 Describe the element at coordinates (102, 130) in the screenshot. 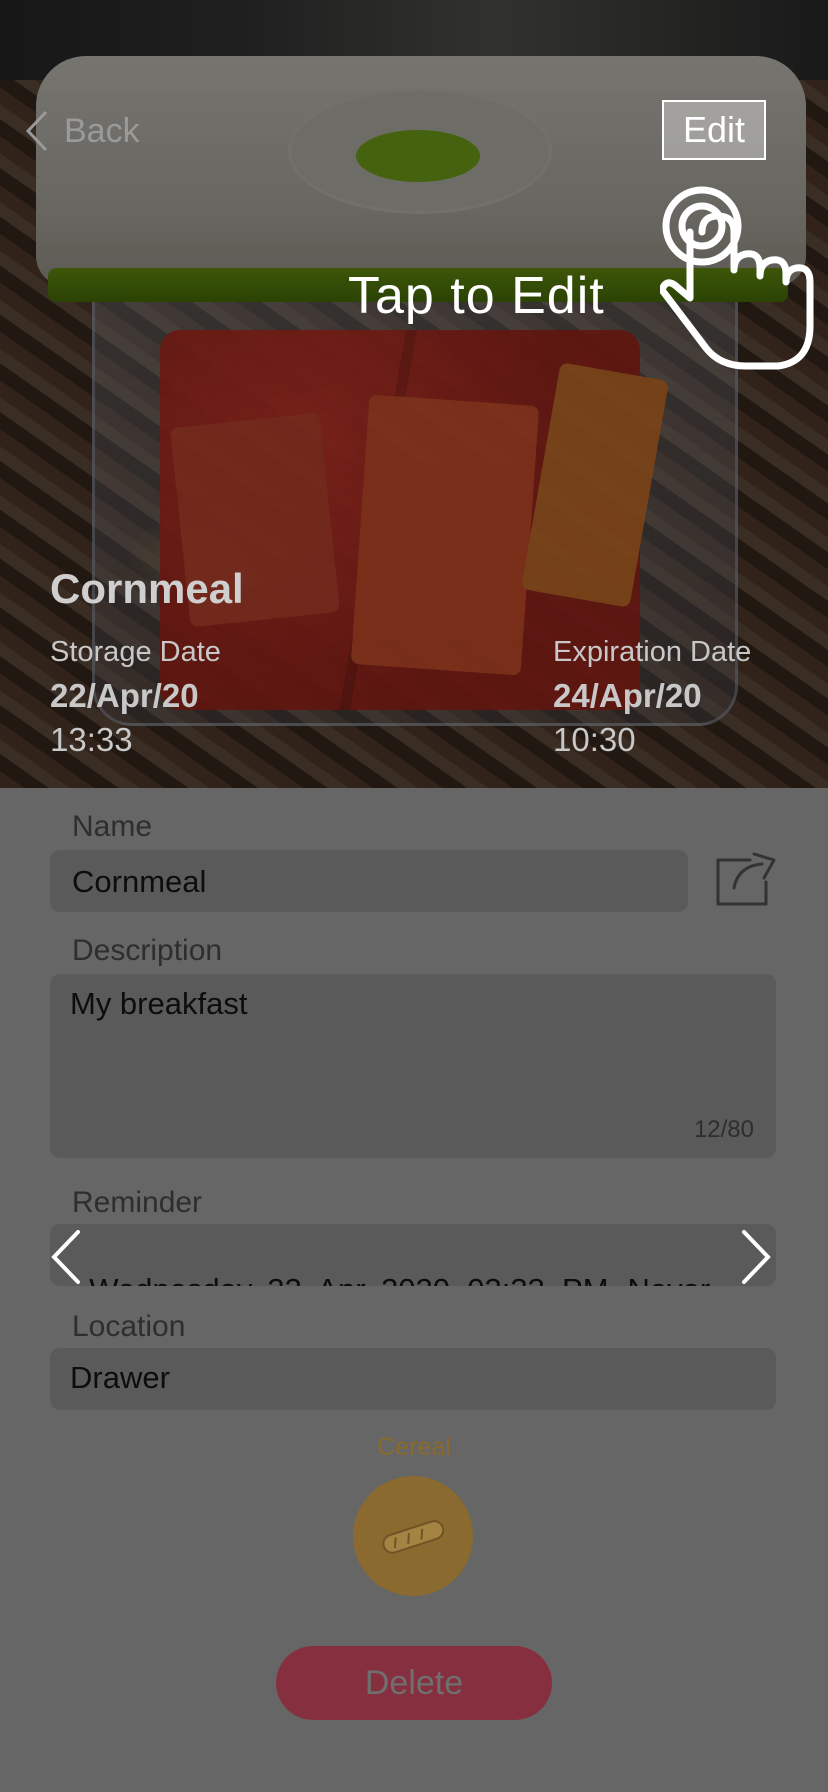

I see `back-label: Back` at that location.